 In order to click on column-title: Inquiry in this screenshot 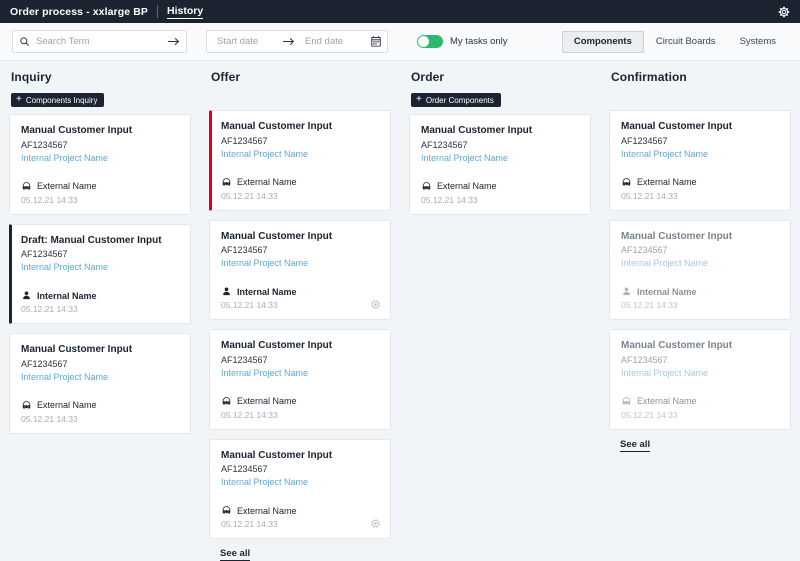, I will do `click(31, 77)`.